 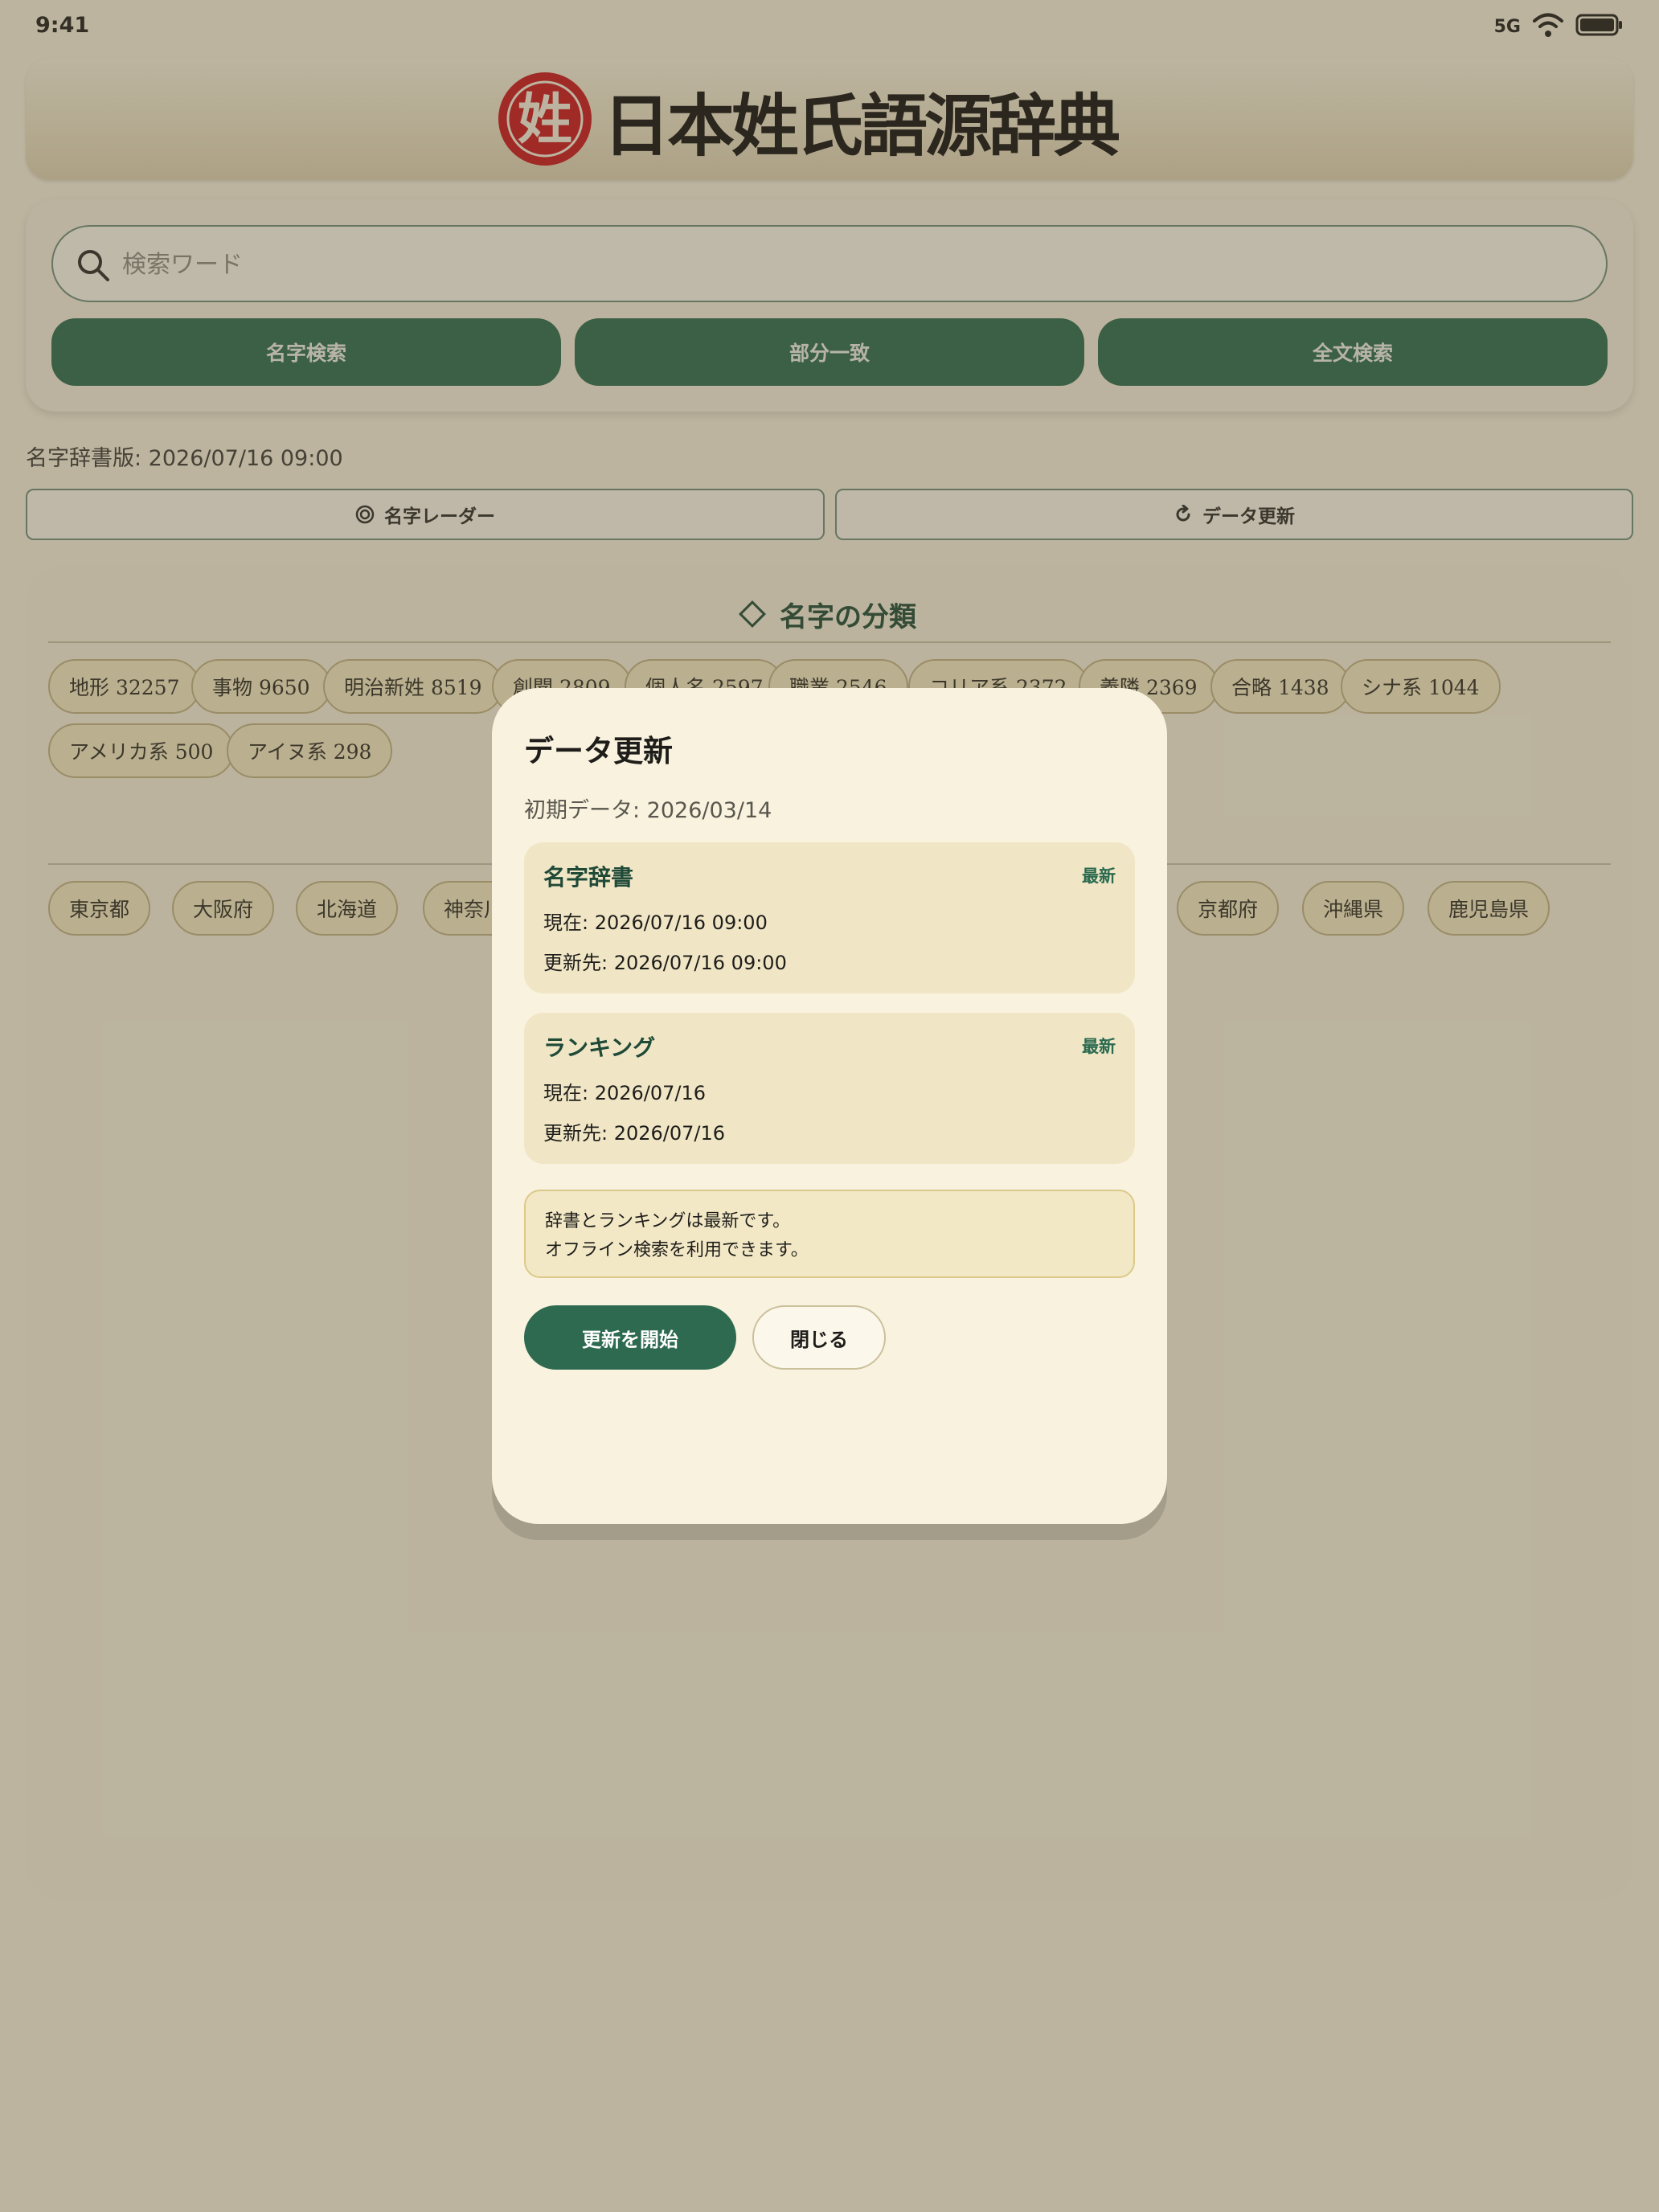 What do you see at coordinates (665, 963) in the screenshot?
I see `dictionary-target-version: 更新先: 2026/07/16 09:00` at bounding box center [665, 963].